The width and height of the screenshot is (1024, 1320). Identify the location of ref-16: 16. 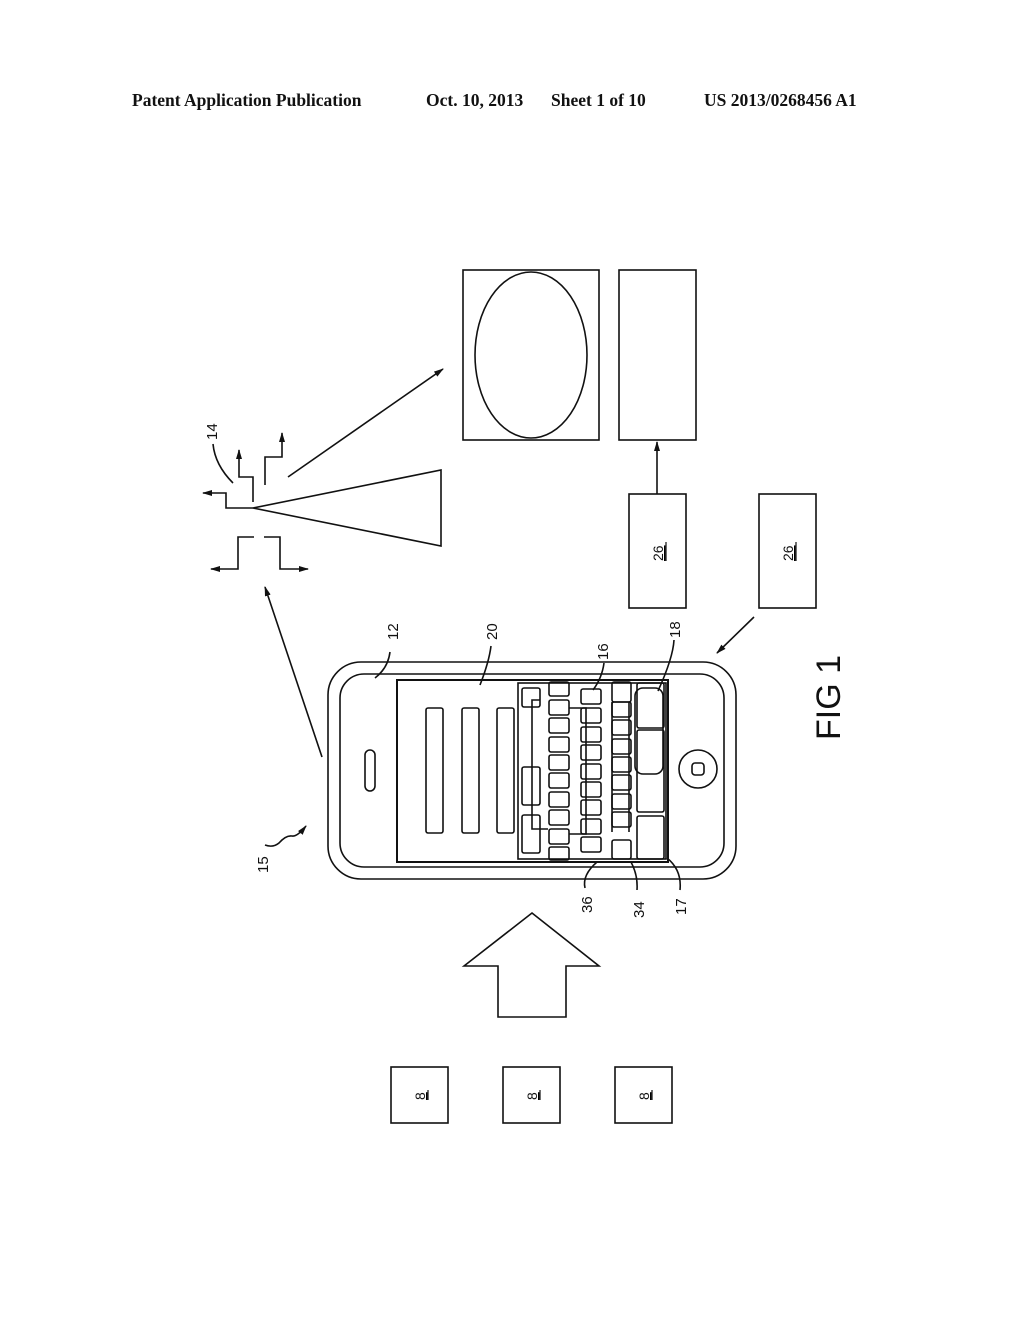
(603, 651).